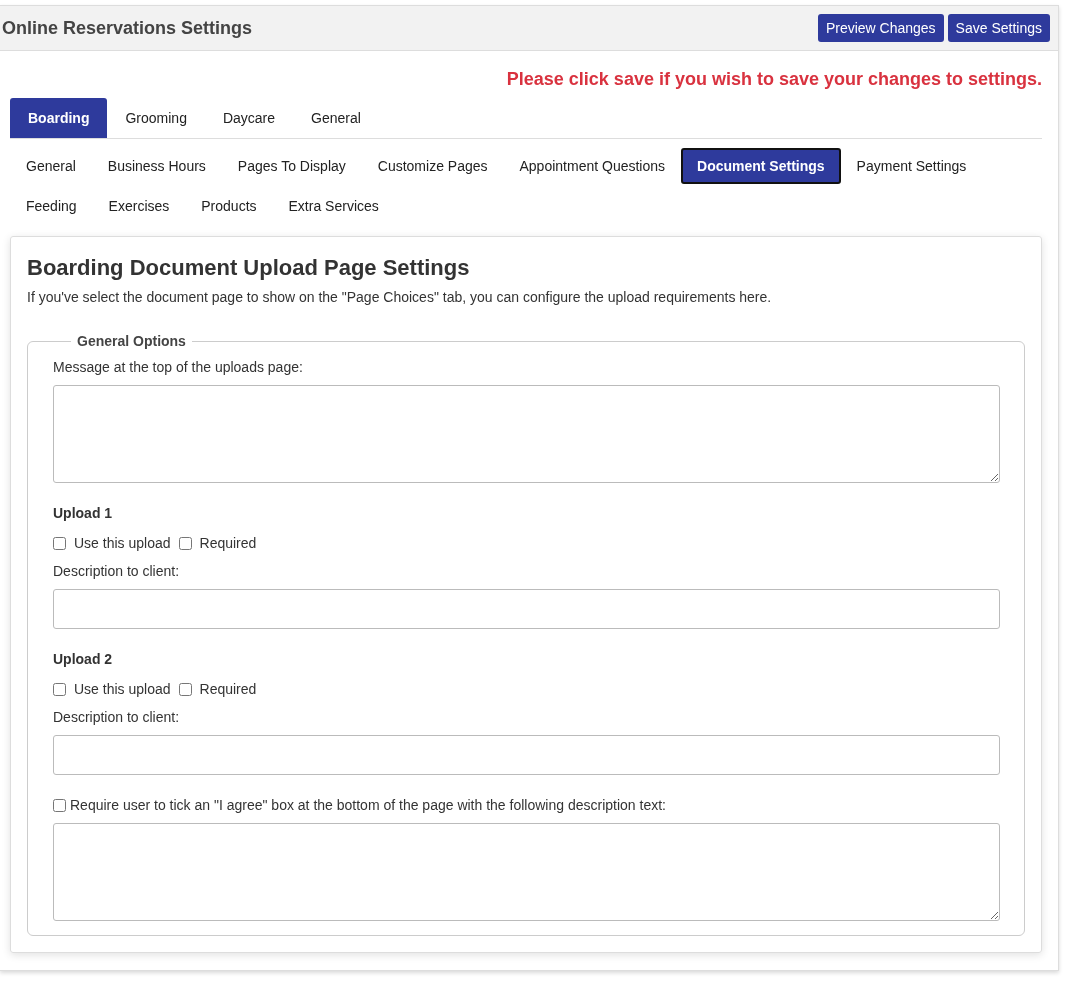  What do you see at coordinates (400, 297) in the screenshot?
I see `section-description: If you've select the document page to show on the "Page Choices" tab, you can configure the upload requirements here.` at bounding box center [400, 297].